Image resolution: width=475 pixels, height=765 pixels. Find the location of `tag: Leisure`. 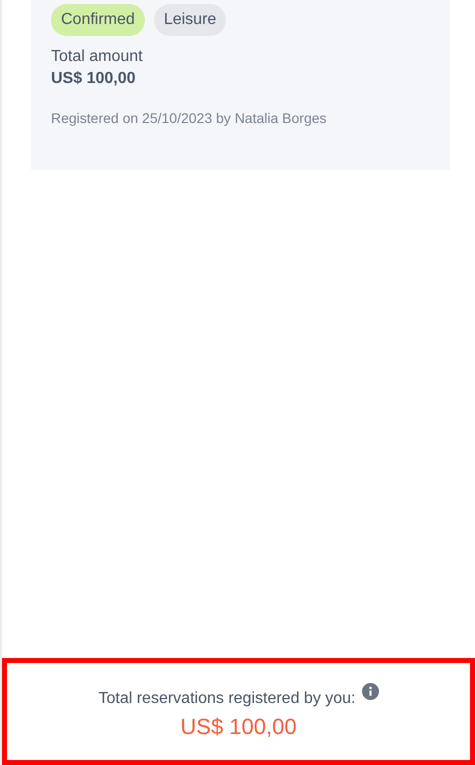

tag: Leisure is located at coordinates (190, 20).